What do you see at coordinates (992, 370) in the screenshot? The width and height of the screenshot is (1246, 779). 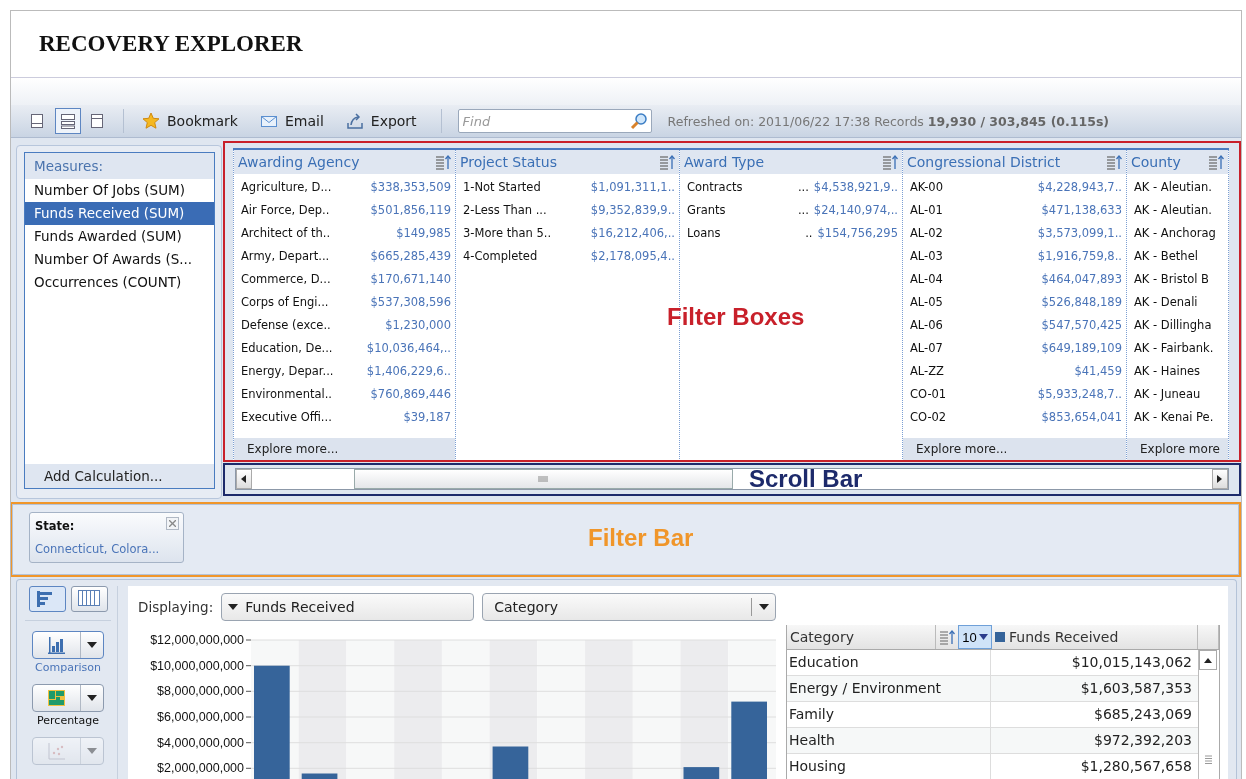 I see `filter-item: AL-ZZ` at bounding box center [992, 370].